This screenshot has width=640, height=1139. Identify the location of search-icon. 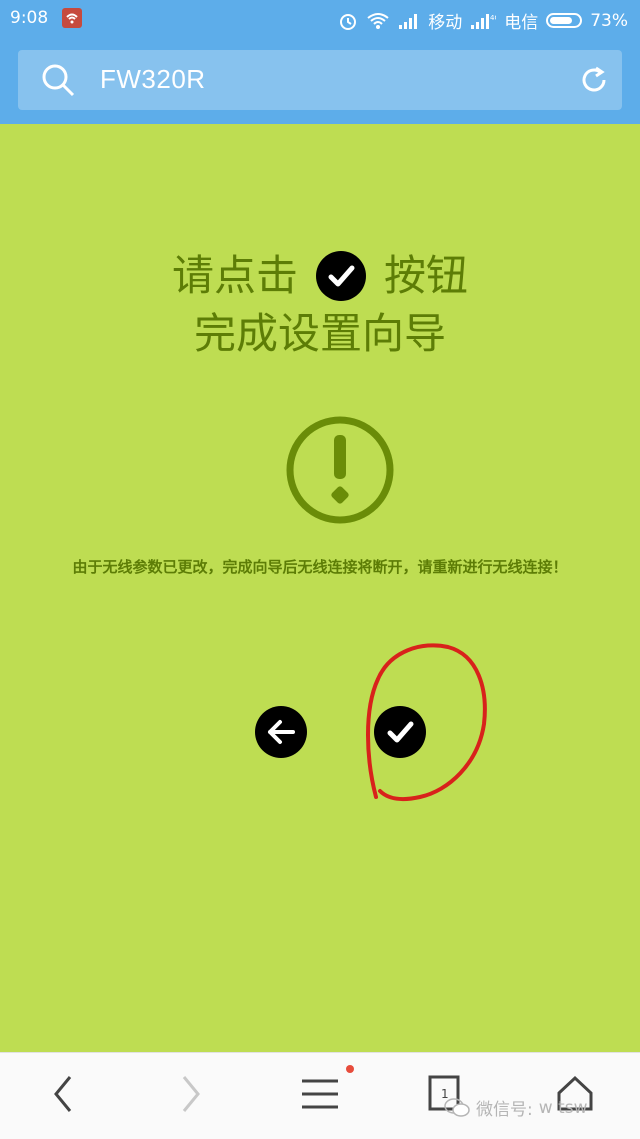
(58, 80).